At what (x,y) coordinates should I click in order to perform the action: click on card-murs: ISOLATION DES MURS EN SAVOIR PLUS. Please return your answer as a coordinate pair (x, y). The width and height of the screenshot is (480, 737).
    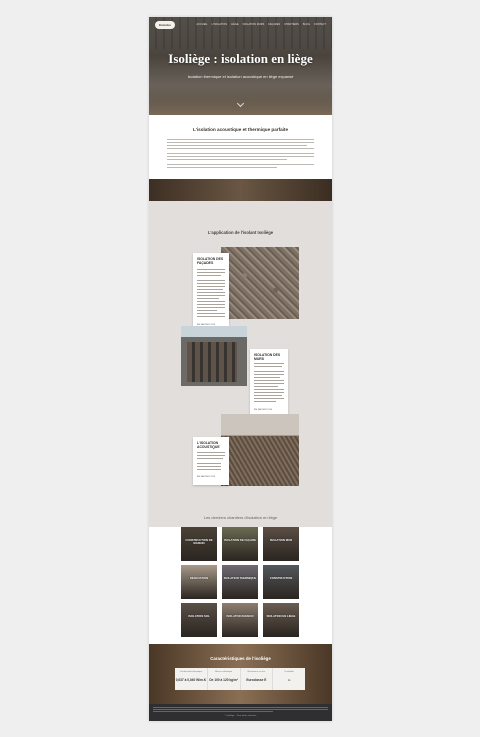
    Looking at the image, I should click on (269, 384).